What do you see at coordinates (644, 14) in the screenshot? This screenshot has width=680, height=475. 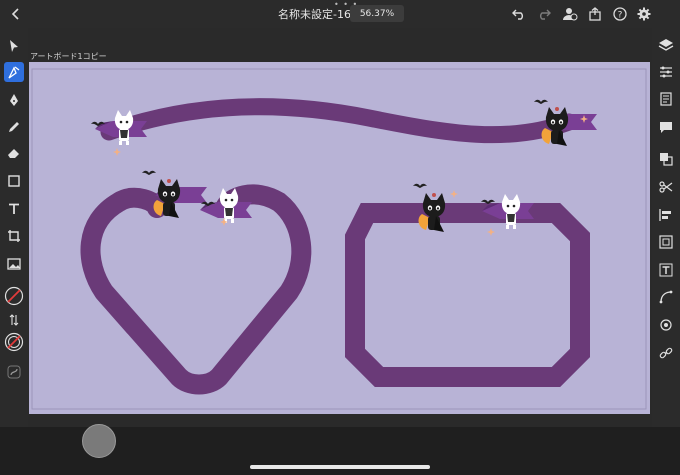 I see `settings-gear-icon` at bounding box center [644, 14].